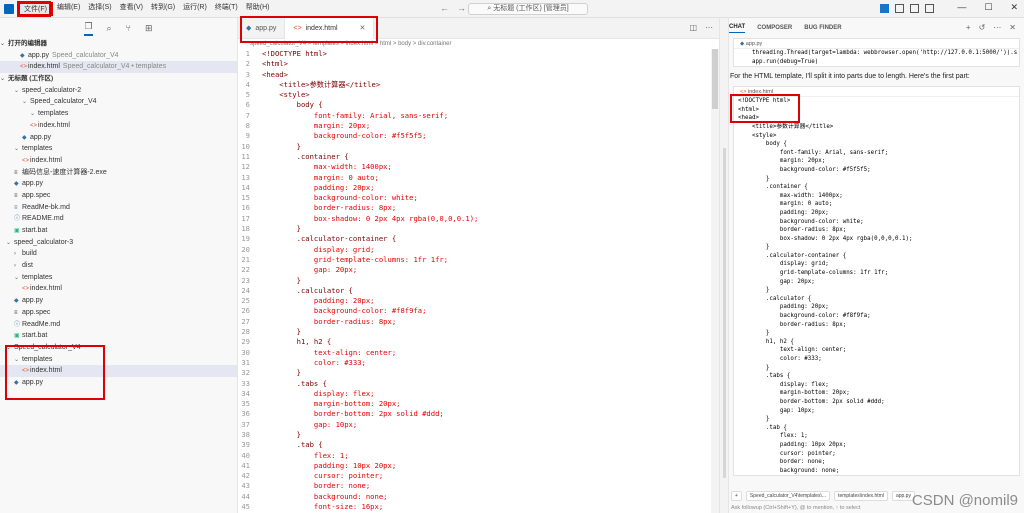 The height and width of the screenshot is (513, 1024). Describe the element at coordinates (991, 27) in the screenshot. I see `chat-actions: + ↺ ⋯ ✕` at that location.